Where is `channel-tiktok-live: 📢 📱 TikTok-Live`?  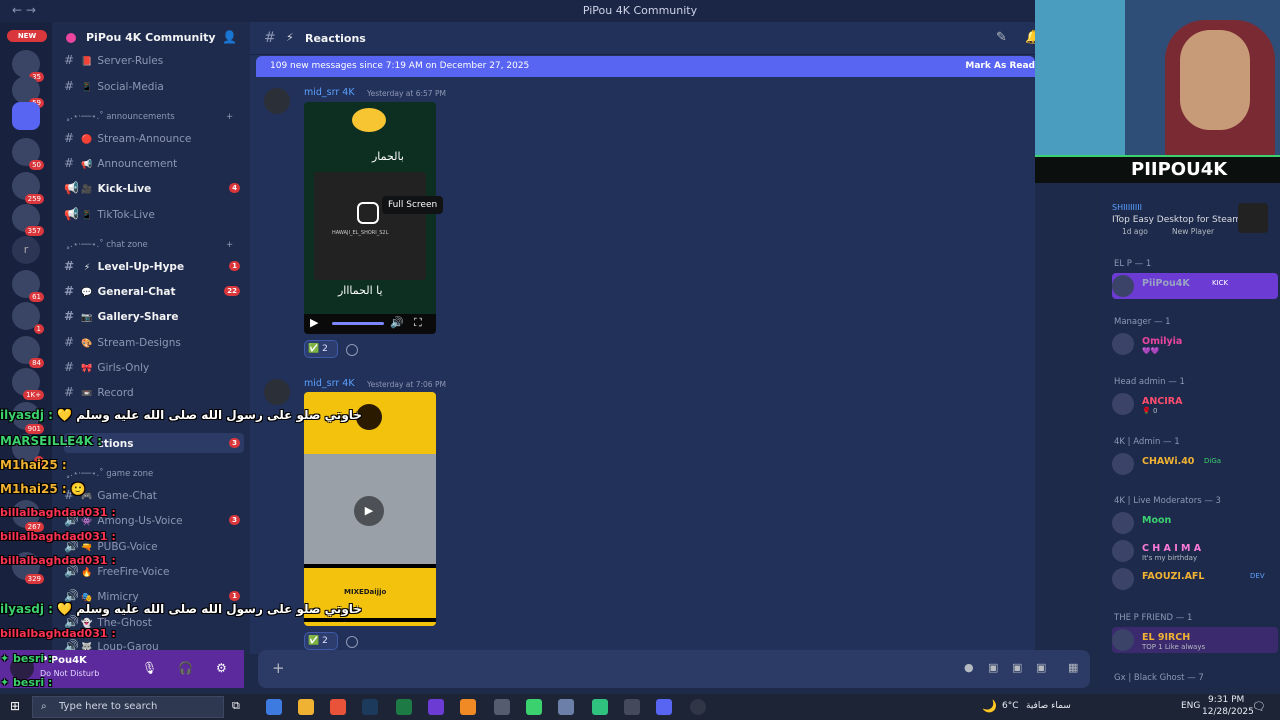
channel-tiktok-live: 📢 📱 TikTok-Live is located at coordinates (154, 214).